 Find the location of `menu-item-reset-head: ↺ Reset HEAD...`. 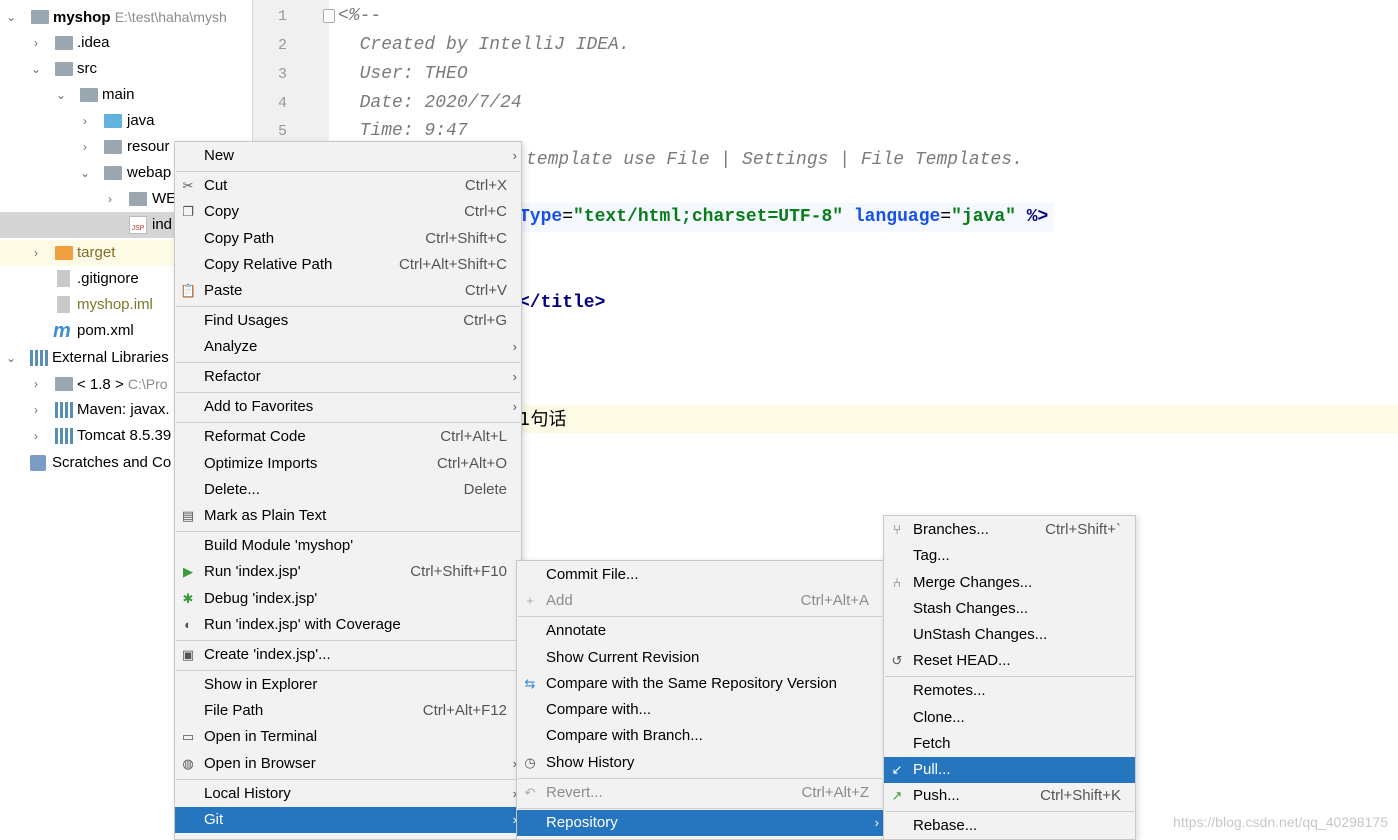

menu-item-reset-head: ↺ Reset HEAD... is located at coordinates (1009, 661).